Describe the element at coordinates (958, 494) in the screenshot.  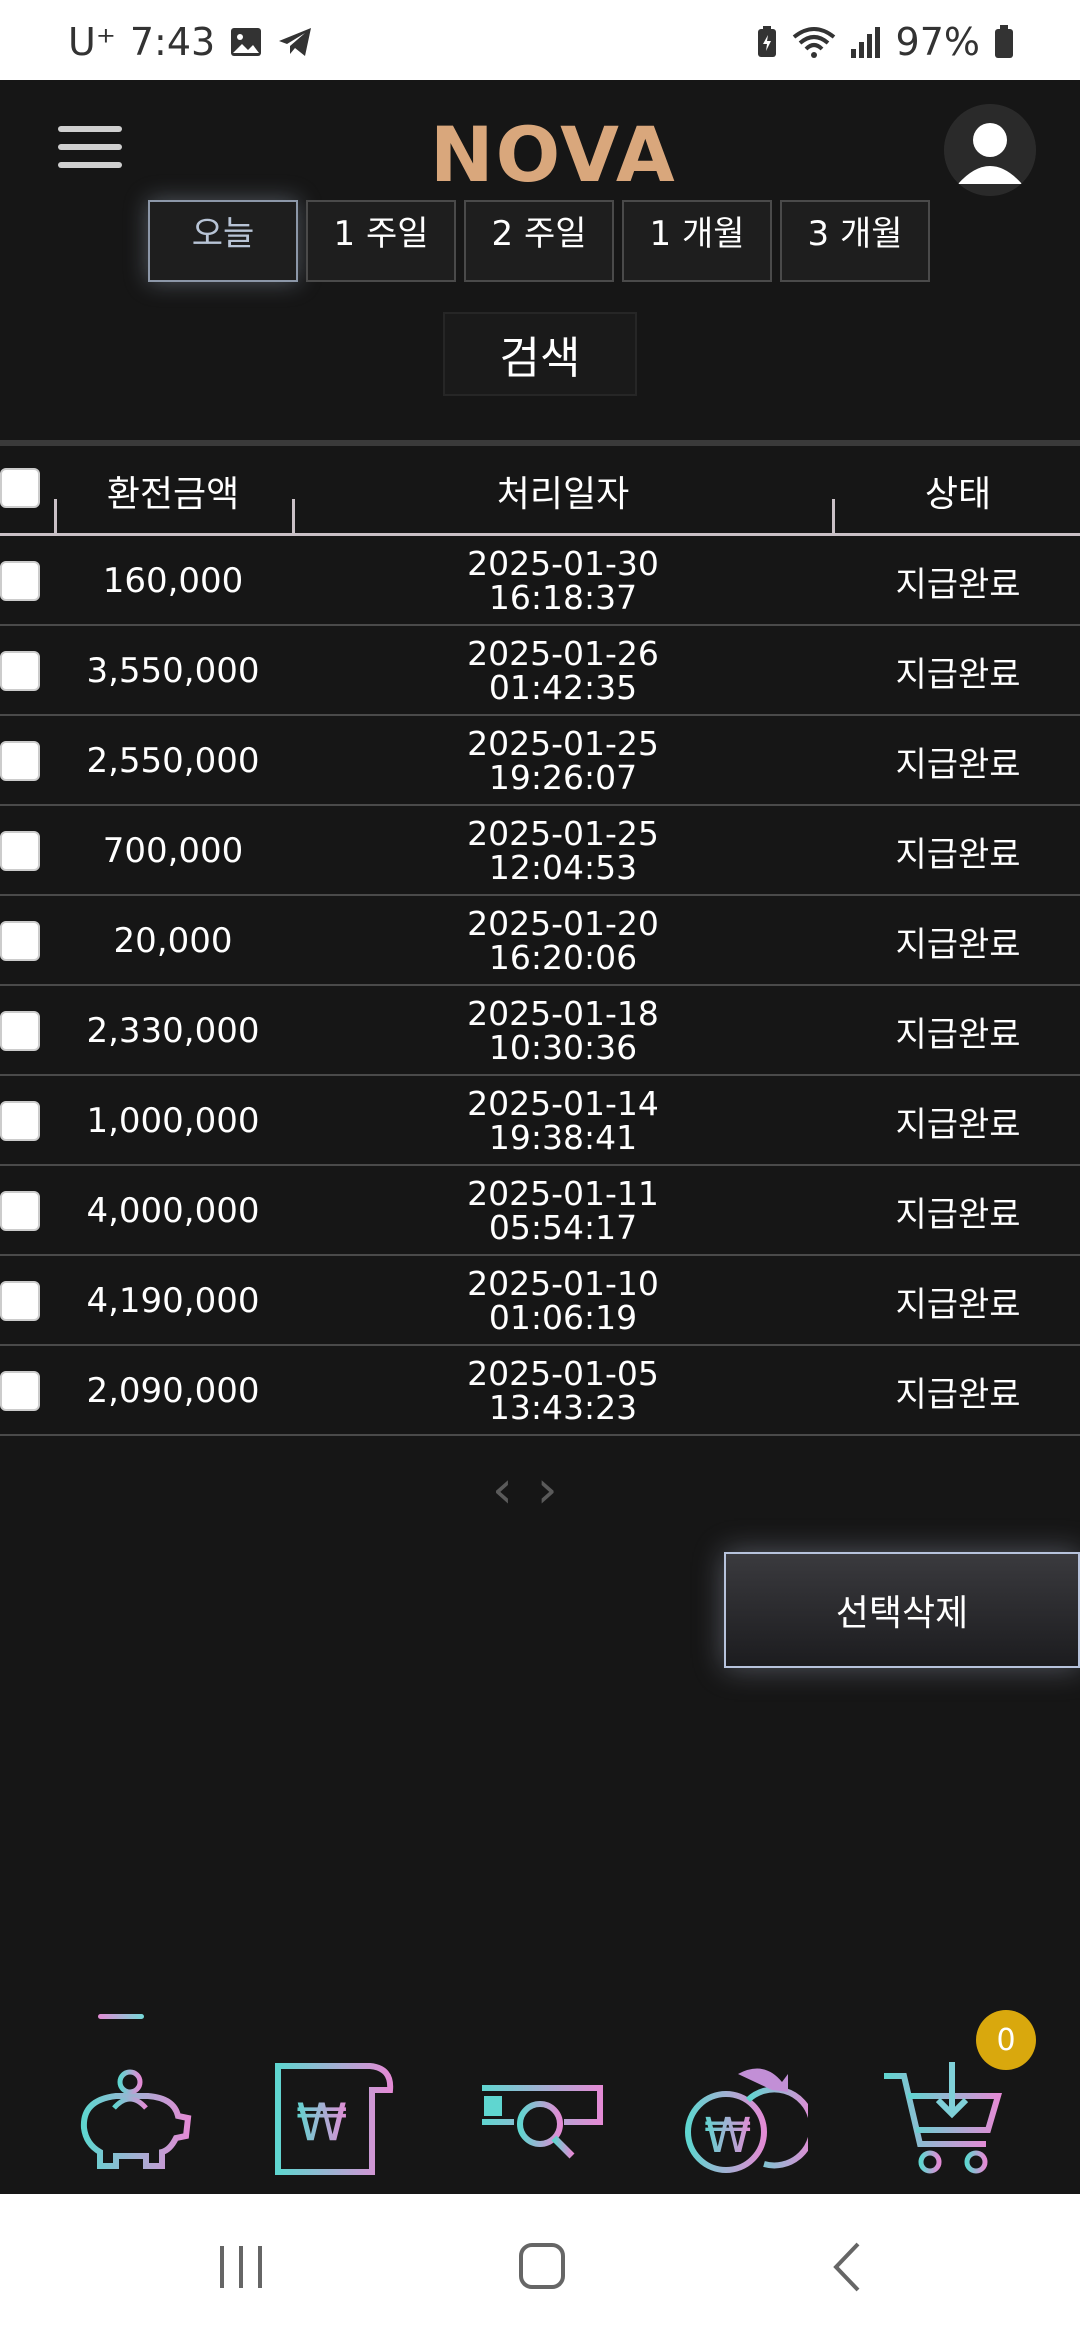
I see `header-status: 상태` at that location.